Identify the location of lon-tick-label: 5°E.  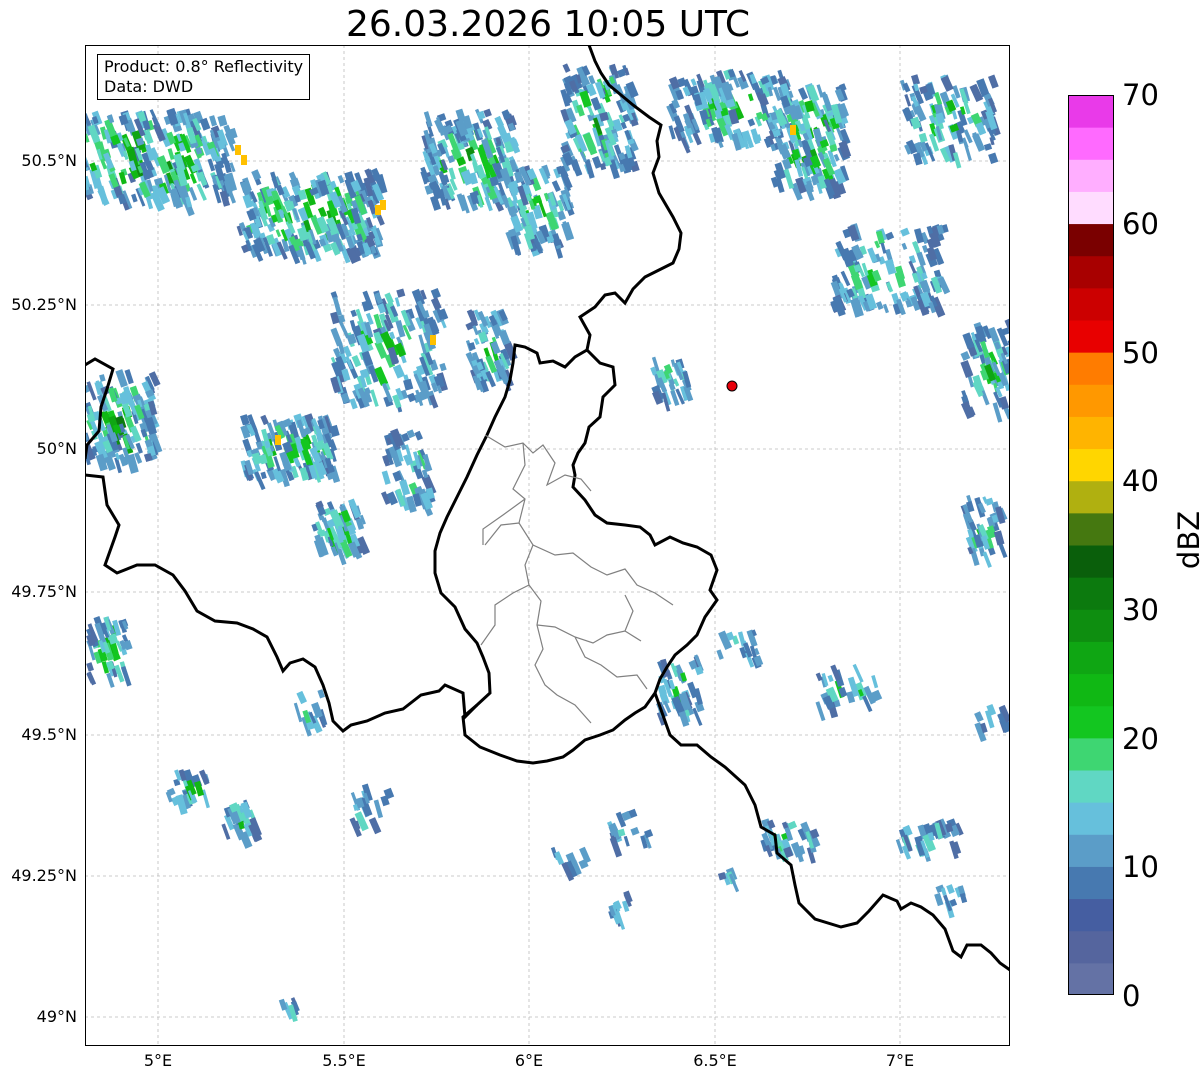
(158, 1060).